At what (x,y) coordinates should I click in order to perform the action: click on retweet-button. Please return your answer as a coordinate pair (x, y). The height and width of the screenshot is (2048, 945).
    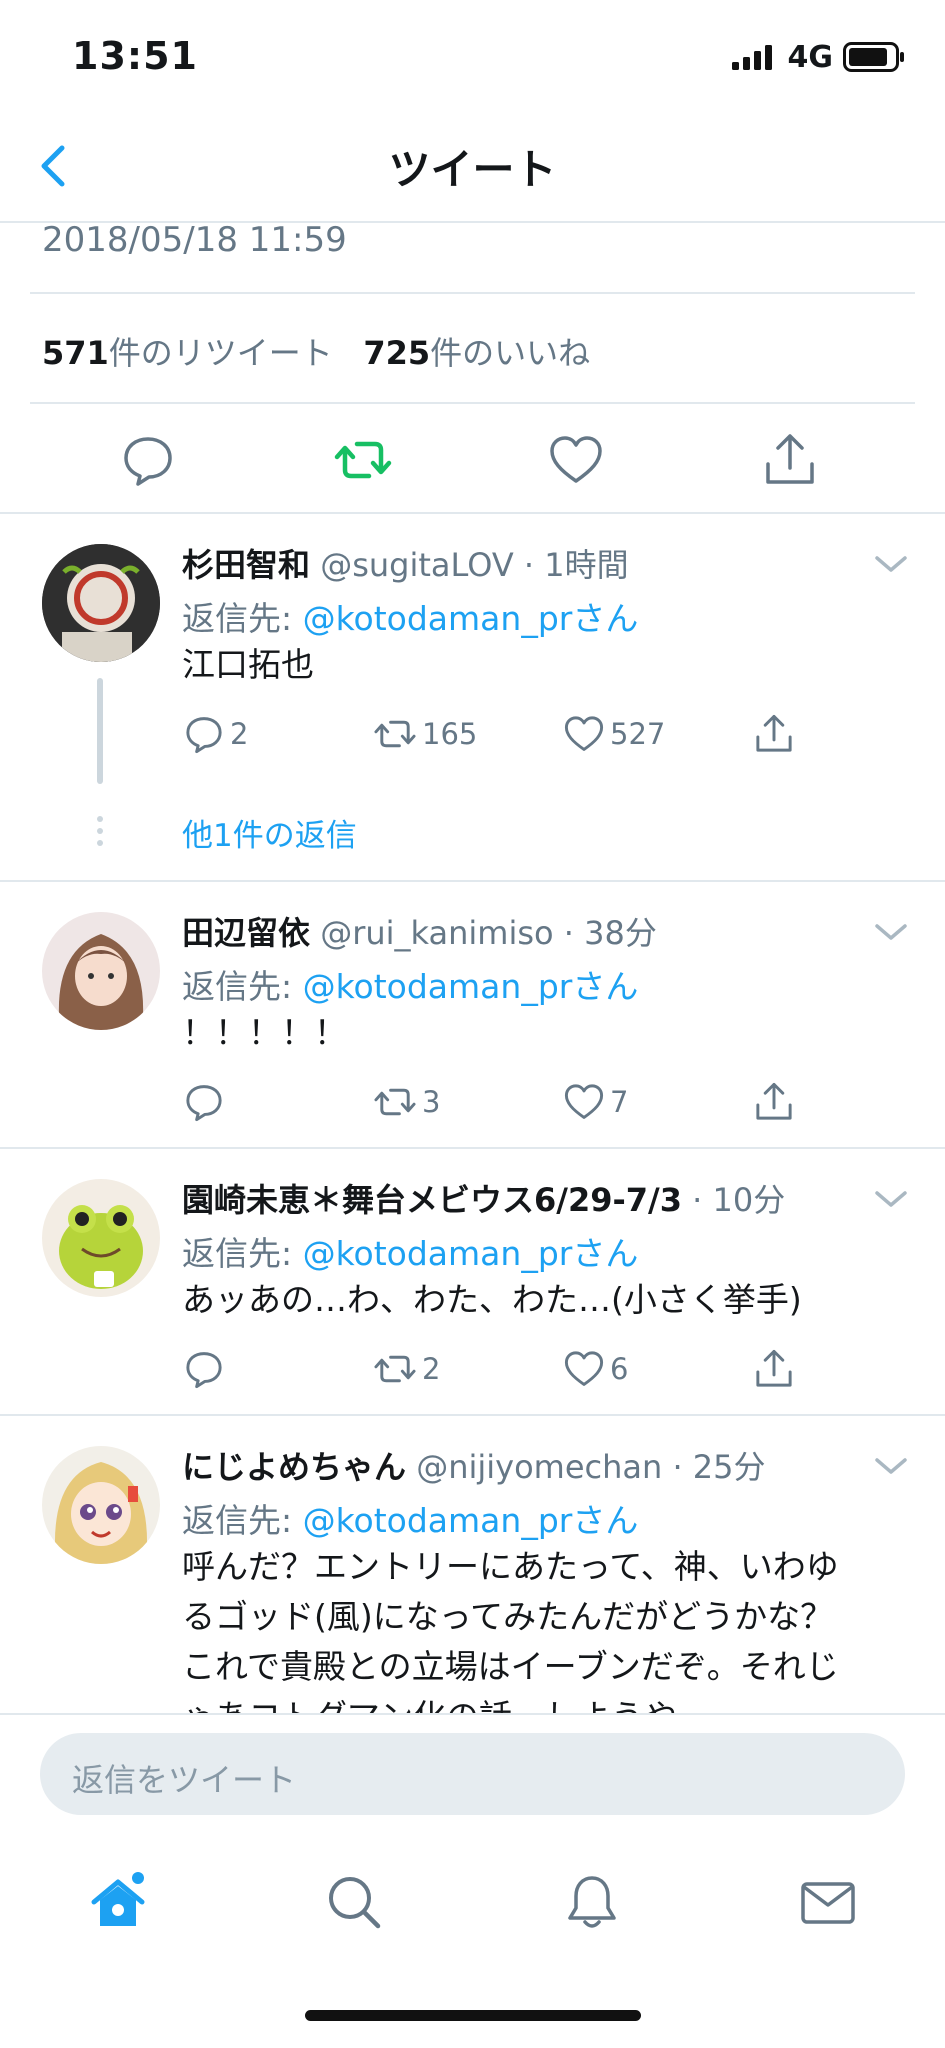
    Looking at the image, I should click on (363, 460).